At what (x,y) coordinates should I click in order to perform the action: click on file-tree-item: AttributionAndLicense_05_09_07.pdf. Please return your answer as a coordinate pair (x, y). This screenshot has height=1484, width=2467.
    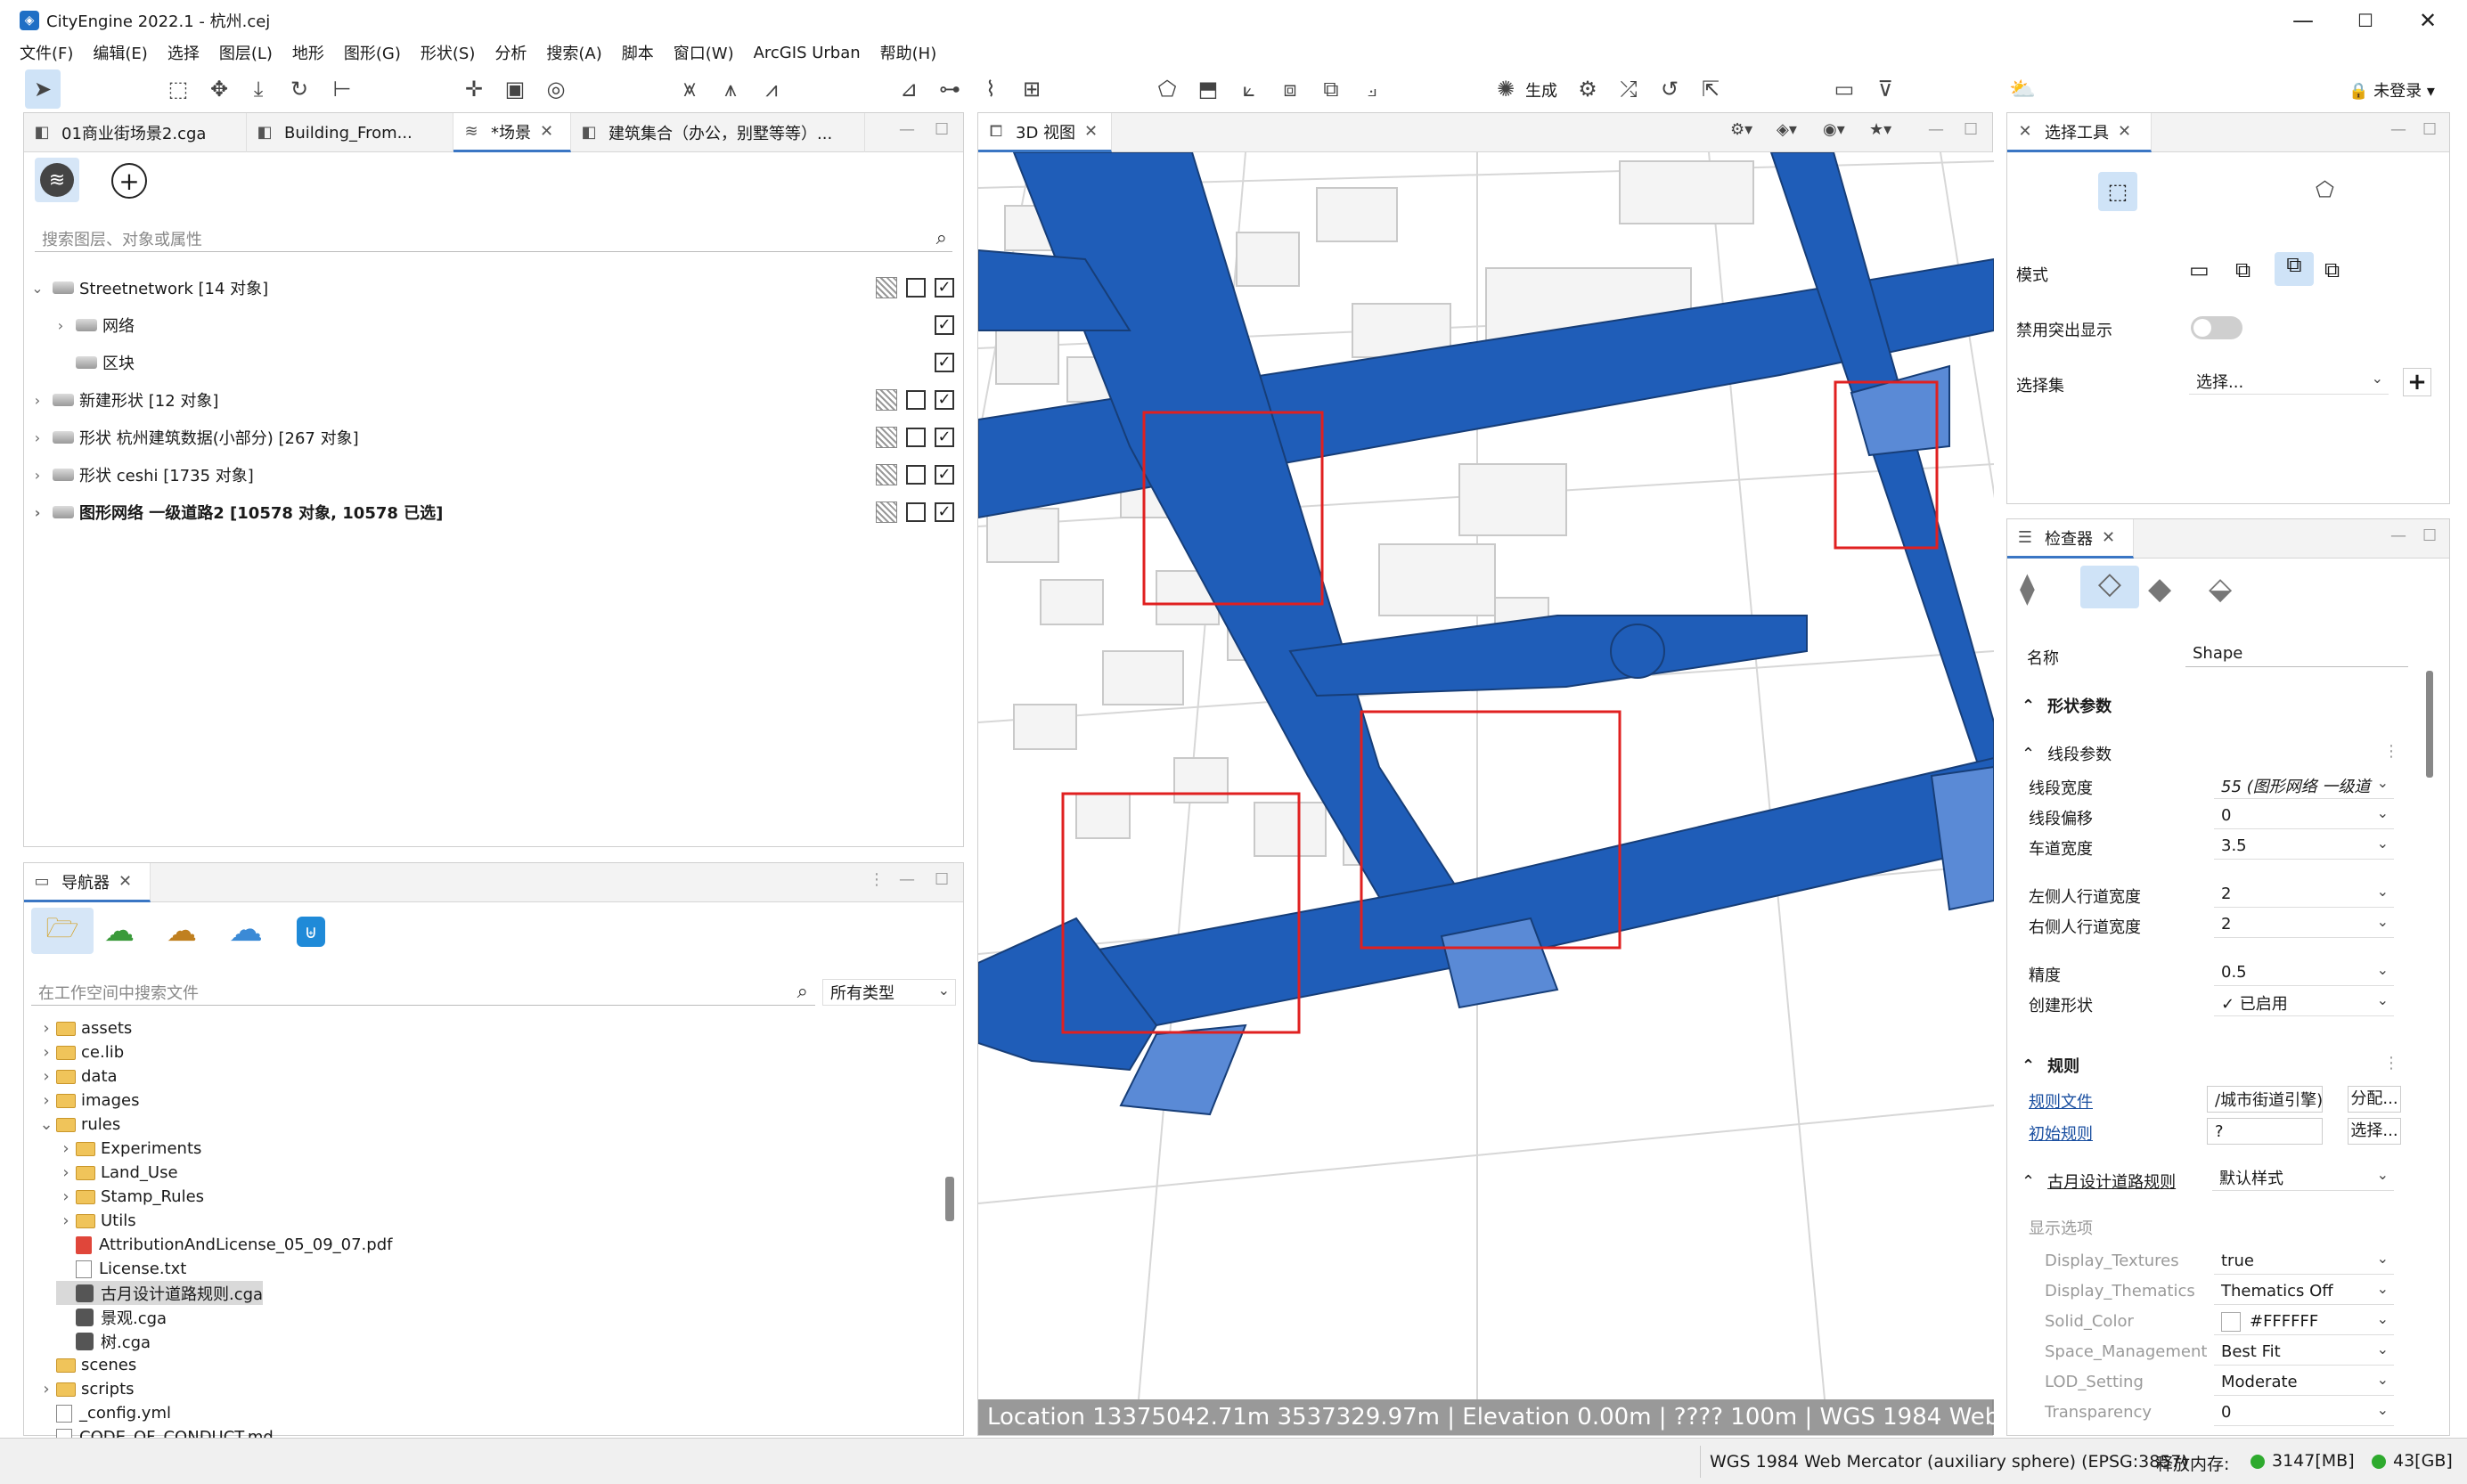
    Looking at the image, I should click on (224, 1245).